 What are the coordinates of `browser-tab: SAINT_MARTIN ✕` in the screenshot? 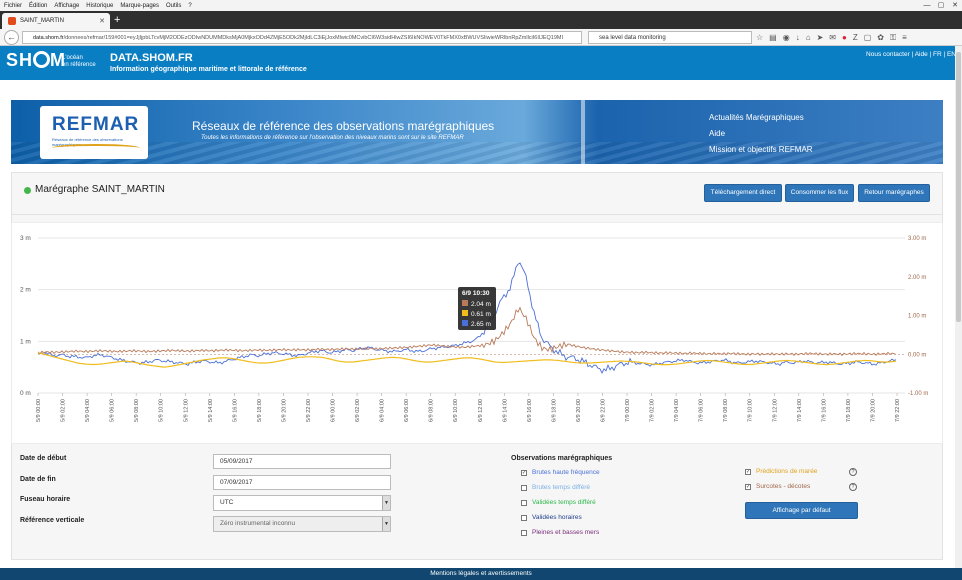 It's located at (56, 21).